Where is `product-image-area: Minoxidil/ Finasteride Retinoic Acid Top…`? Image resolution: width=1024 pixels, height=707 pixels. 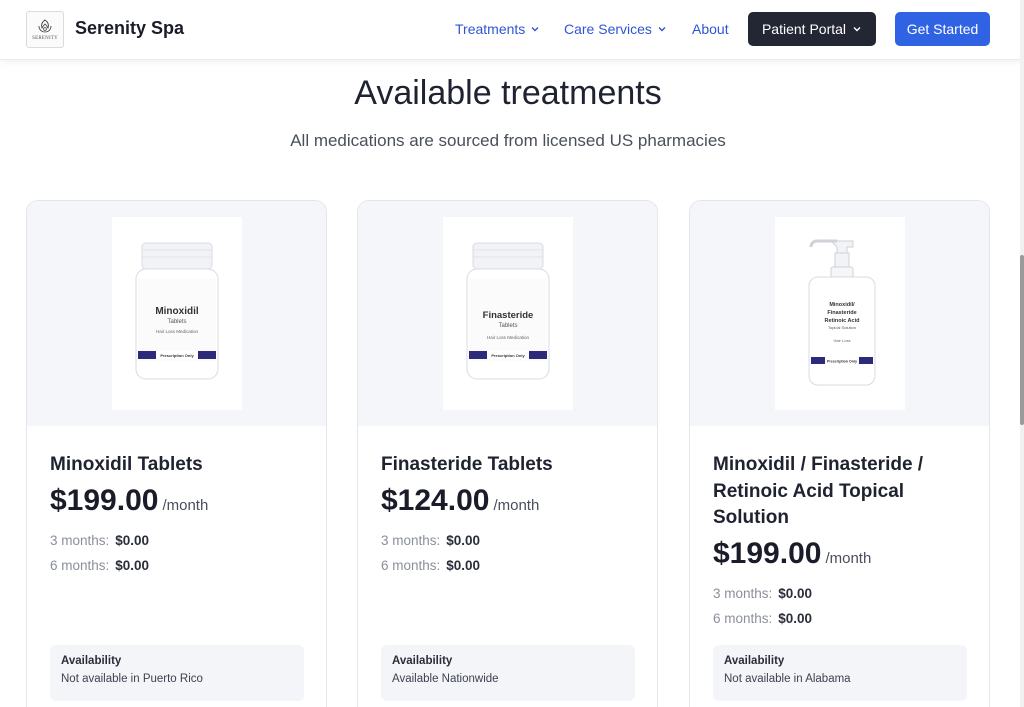
product-image-area: Minoxidil/ Finasteride Retinoic Acid Top… is located at coordinates (839, 313).